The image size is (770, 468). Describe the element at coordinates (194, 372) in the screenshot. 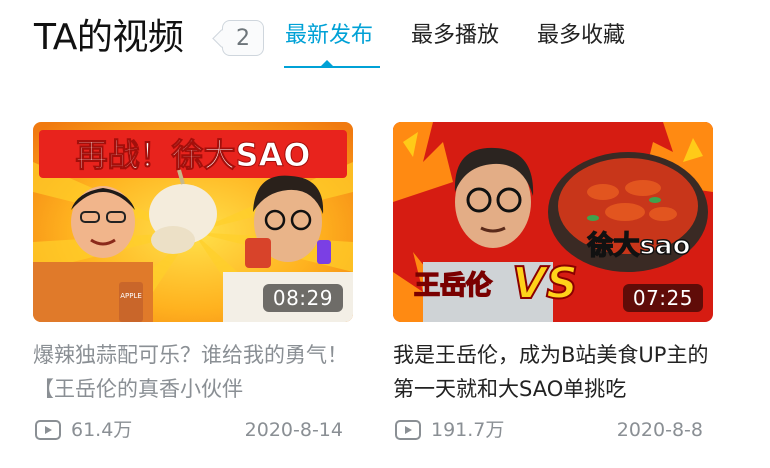

I see `video-title: 爆辣独蒜配可乐？谁给我的勇气！【王岳伦的真香小伙伴` at that location.